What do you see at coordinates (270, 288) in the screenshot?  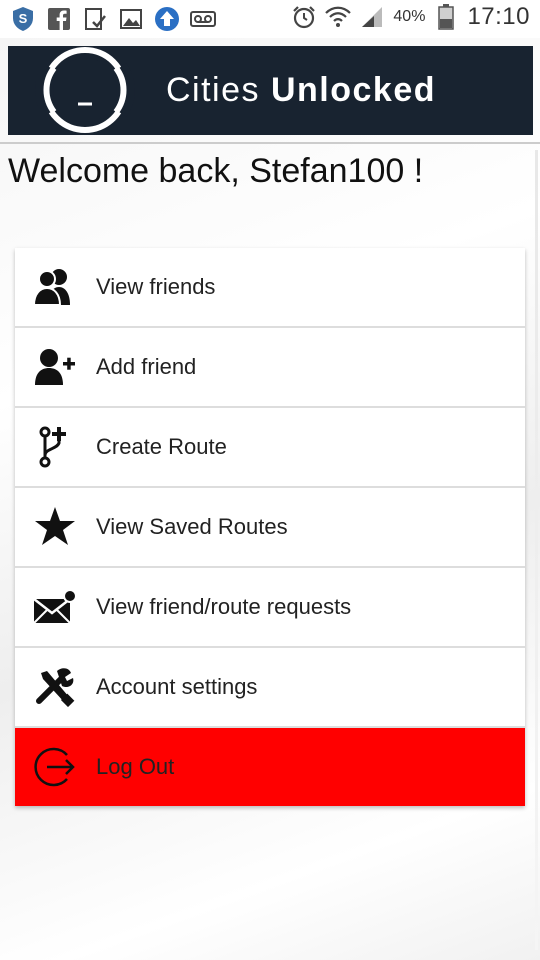 I see `menu-item-view-friends: View friends` at bounding box center [270, 288].